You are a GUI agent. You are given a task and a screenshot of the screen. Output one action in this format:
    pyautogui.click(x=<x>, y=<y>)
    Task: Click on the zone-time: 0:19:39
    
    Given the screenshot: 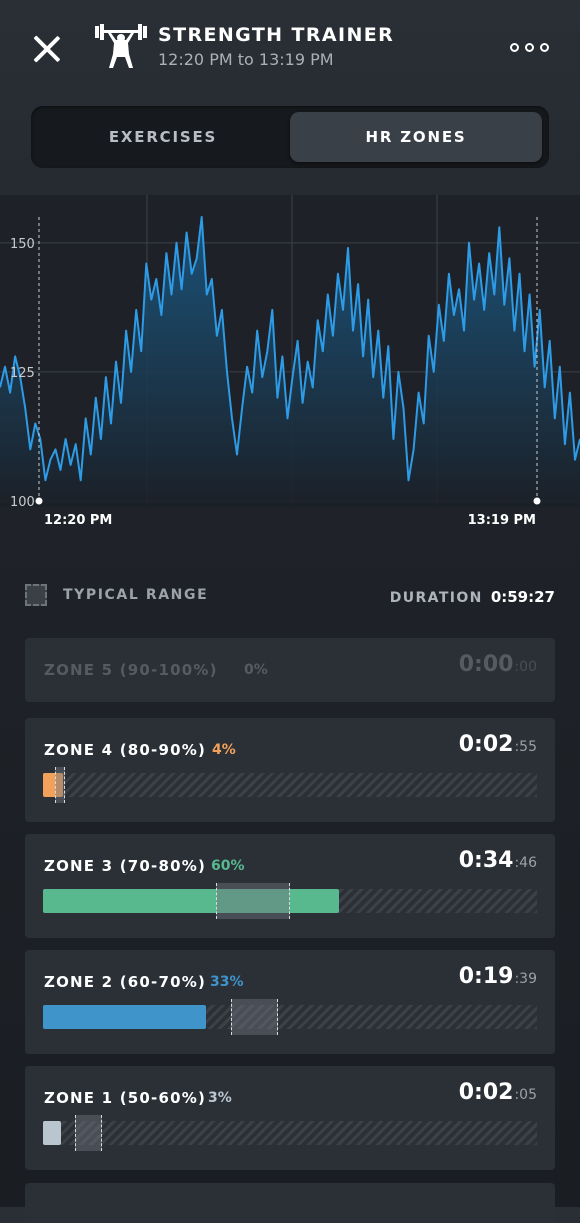 What is the action you would take?
    pyautogui.click(x=498, y=976)
    